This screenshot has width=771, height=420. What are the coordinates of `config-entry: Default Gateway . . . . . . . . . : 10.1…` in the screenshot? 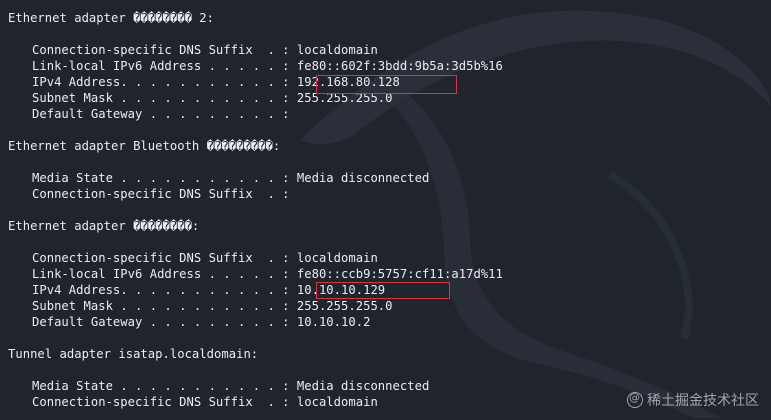 It's located at (201, 322).